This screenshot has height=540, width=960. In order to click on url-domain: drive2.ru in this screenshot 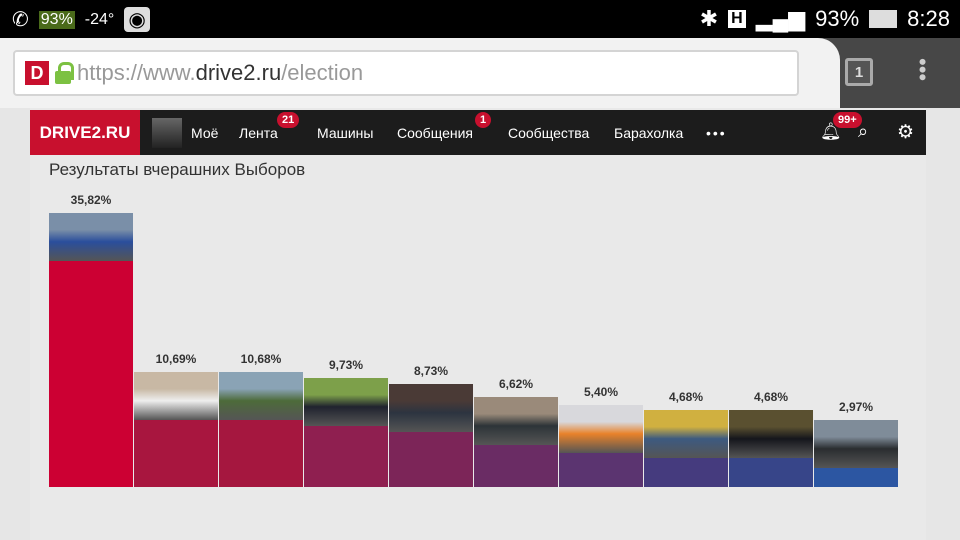, I will do `click(238, 72)`.